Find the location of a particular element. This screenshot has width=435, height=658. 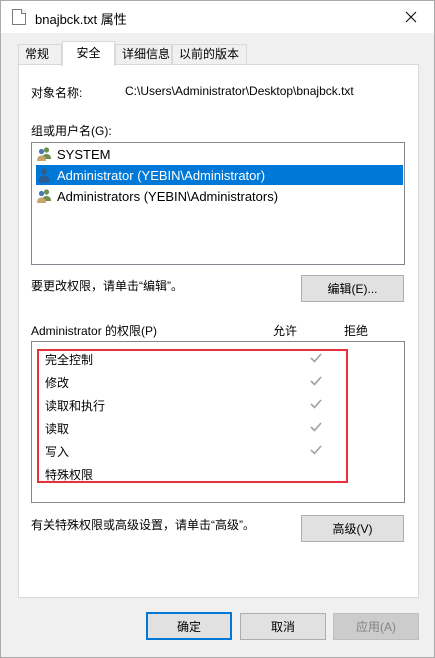

user-item-system: SYSTEM is located at coordinates (219, 154).